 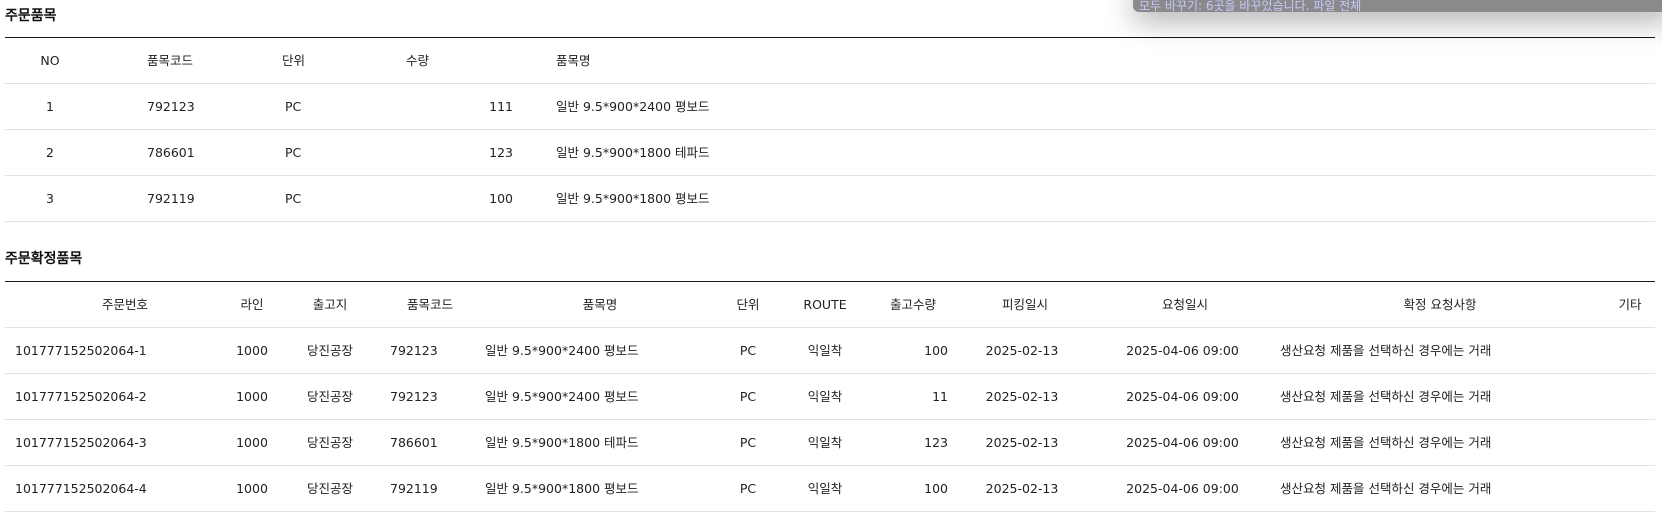 I want to click on header-line: 라인, so click(x=252, y=304).